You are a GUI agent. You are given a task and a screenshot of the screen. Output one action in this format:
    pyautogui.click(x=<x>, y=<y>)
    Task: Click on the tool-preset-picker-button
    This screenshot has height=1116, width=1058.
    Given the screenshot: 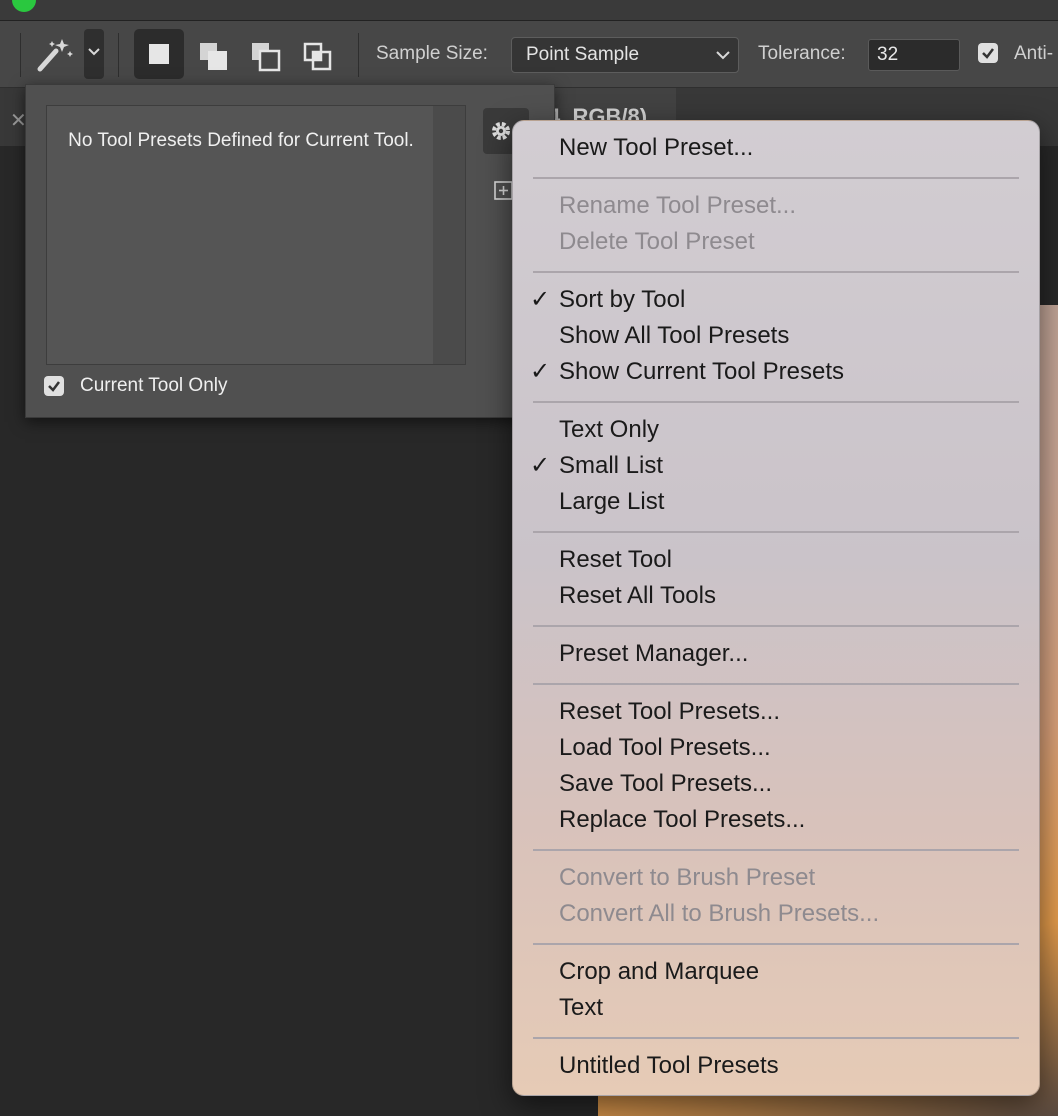 What is the action you would take?
    pyautogui.click(x=94, y=54)
    